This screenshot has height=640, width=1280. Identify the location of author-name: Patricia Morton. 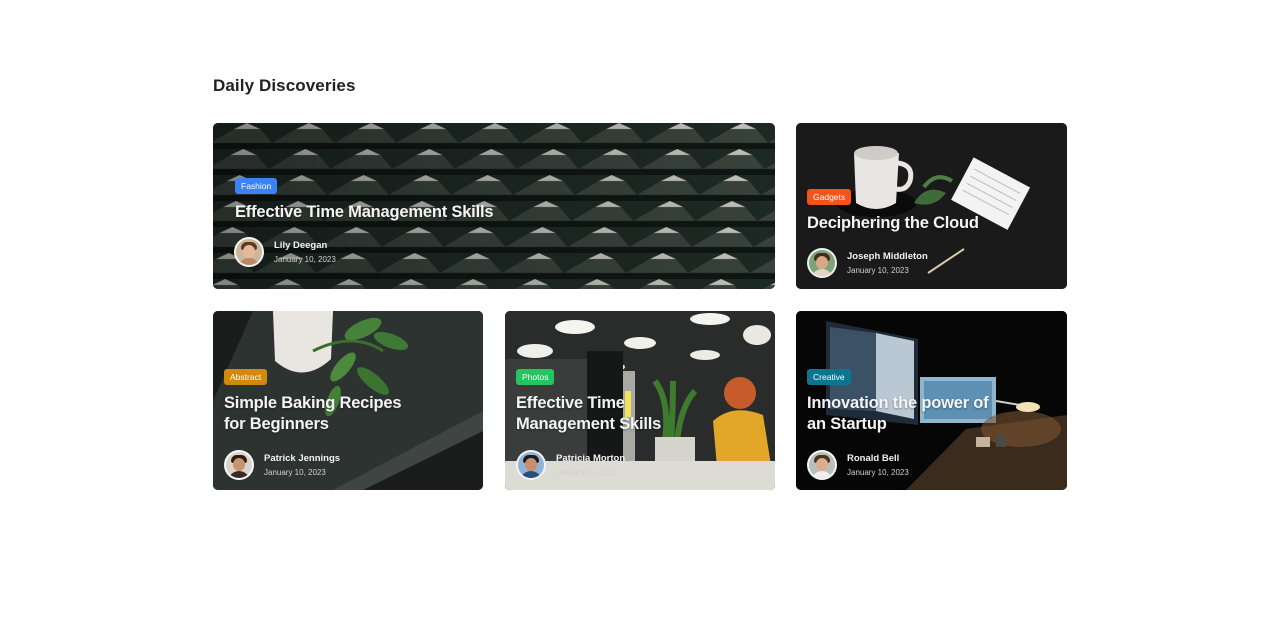
(590, 458).